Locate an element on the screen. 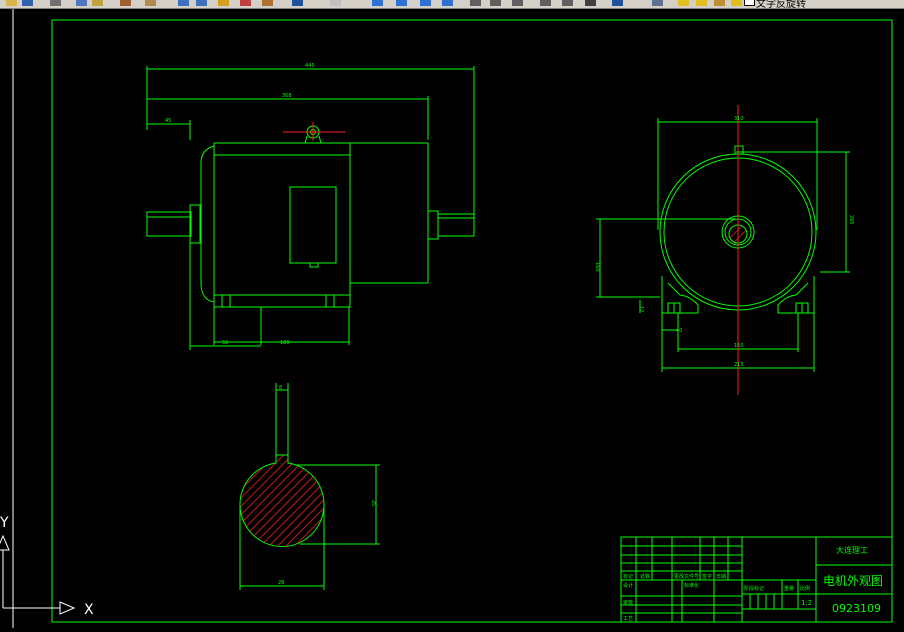 The height and width of the screenshot is (632, 904). svg-text: 重量 is located at coordinates (789, 588).